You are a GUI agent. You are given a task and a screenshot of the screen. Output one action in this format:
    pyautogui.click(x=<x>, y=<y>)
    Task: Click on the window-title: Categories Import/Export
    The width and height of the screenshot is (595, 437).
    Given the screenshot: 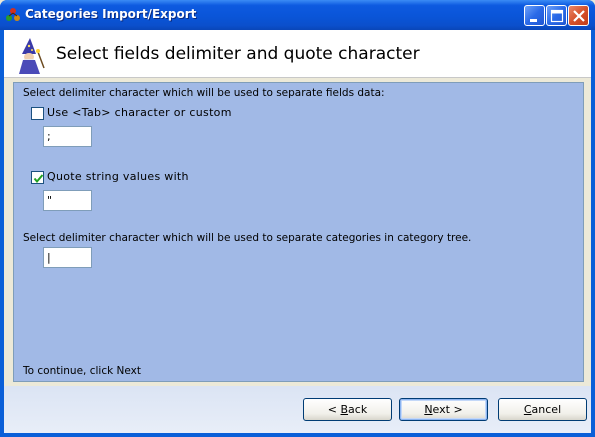 What is the action you would take?
    pyautogui.click(x=111, y=14)
    